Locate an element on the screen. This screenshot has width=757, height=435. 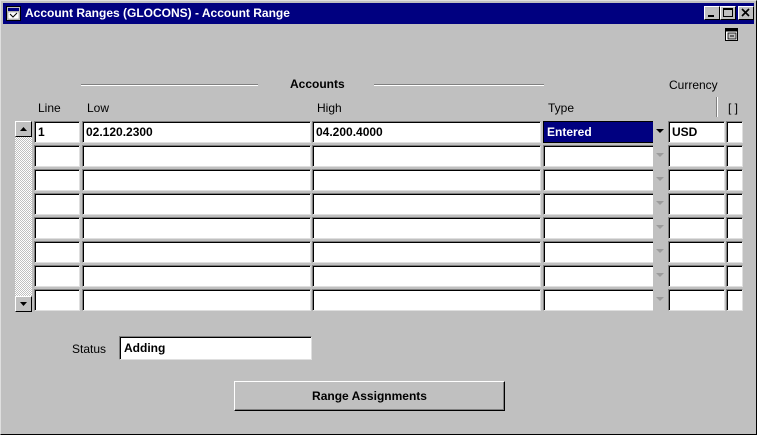
type-field: Entered is located at coordinates (598, 132).